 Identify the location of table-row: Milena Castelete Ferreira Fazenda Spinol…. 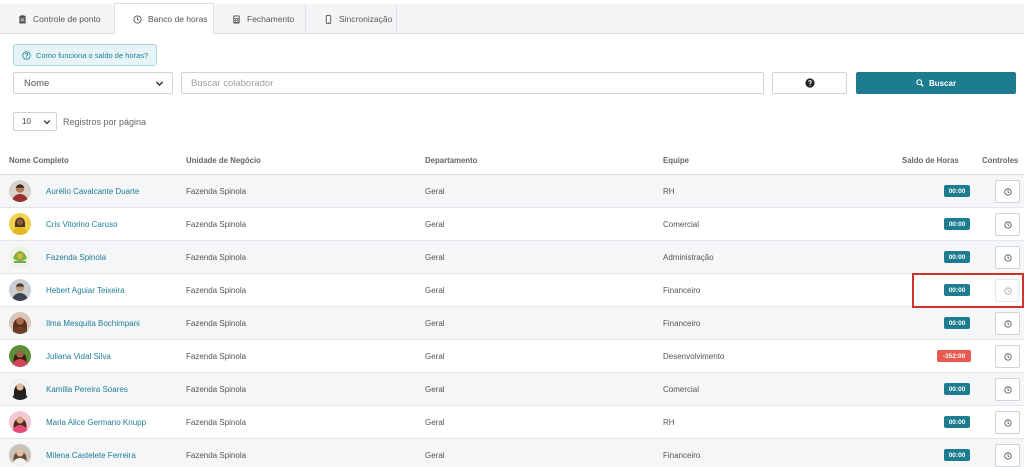
(512, 453).